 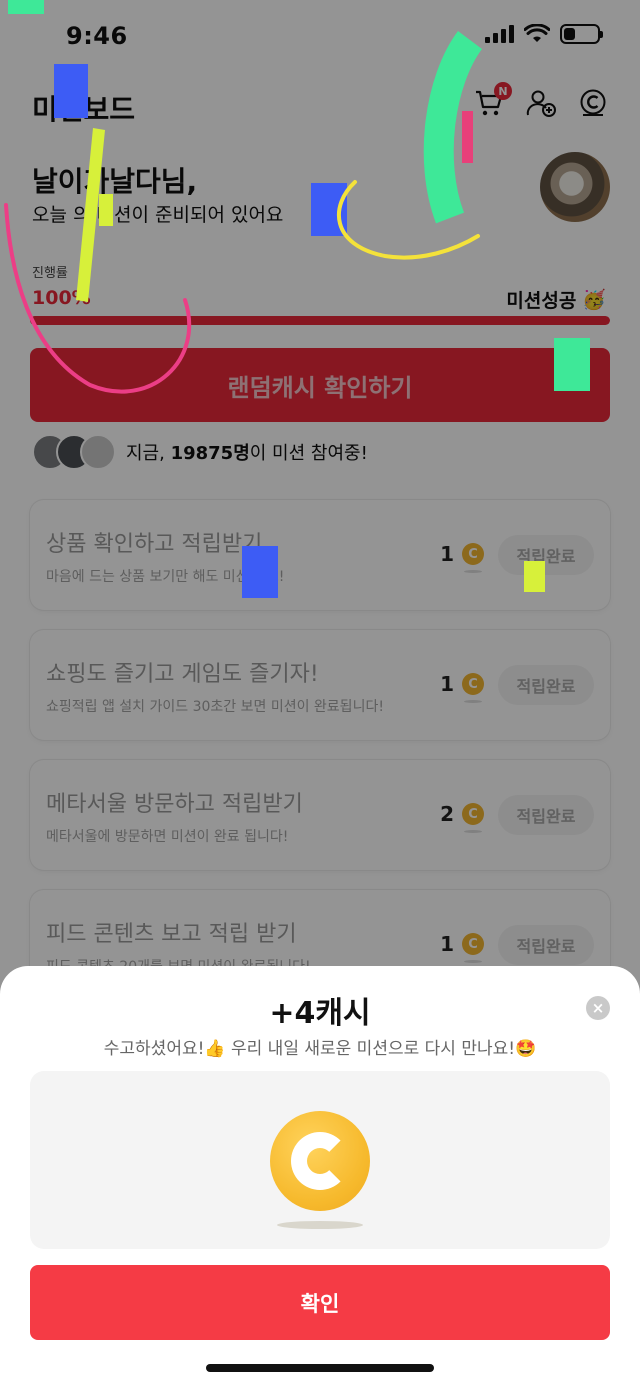 What do you see at coordinates (320, 1013) in the screenshot?
I see `reward-title: +4캐시` at bounding box center [320, 1013].